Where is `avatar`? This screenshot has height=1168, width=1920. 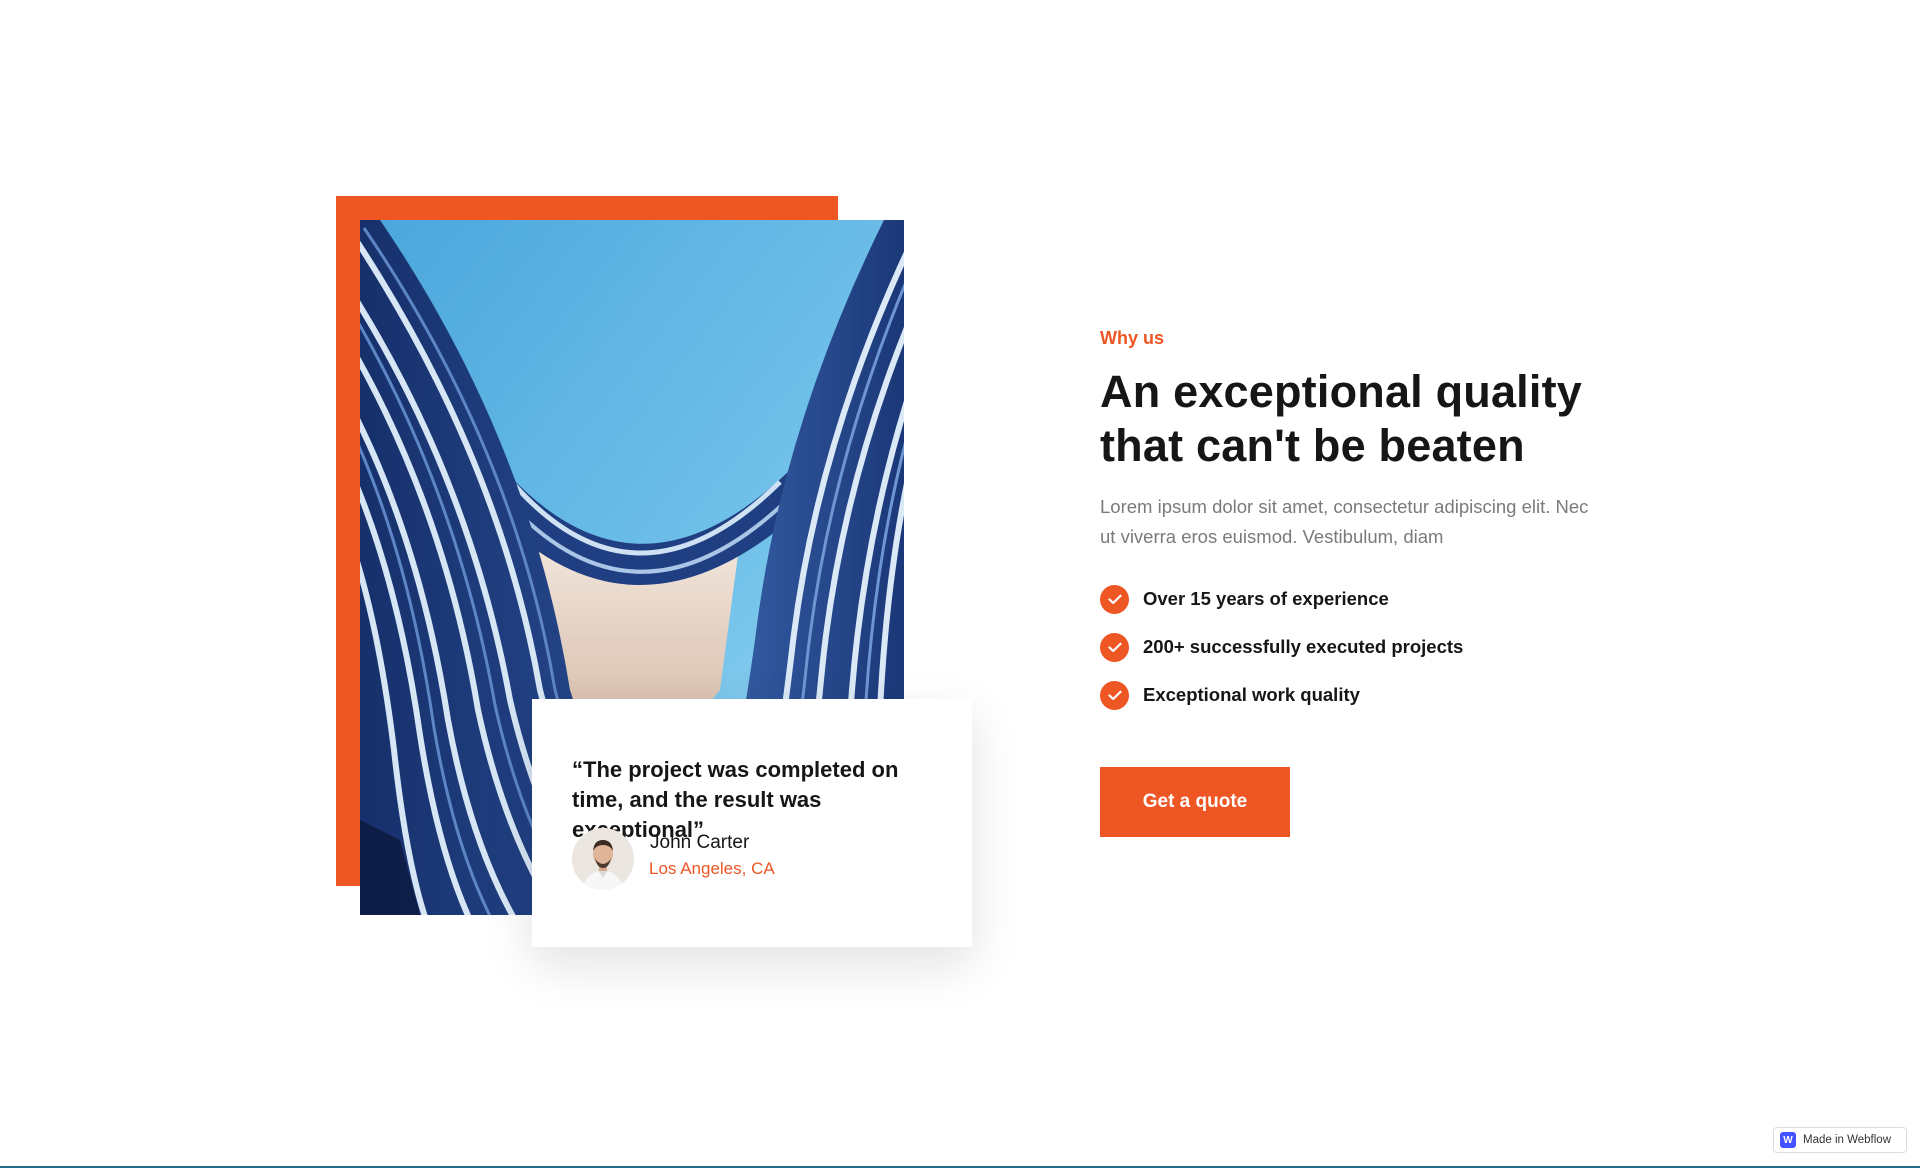 avatar is located at coordinates (603, 859).